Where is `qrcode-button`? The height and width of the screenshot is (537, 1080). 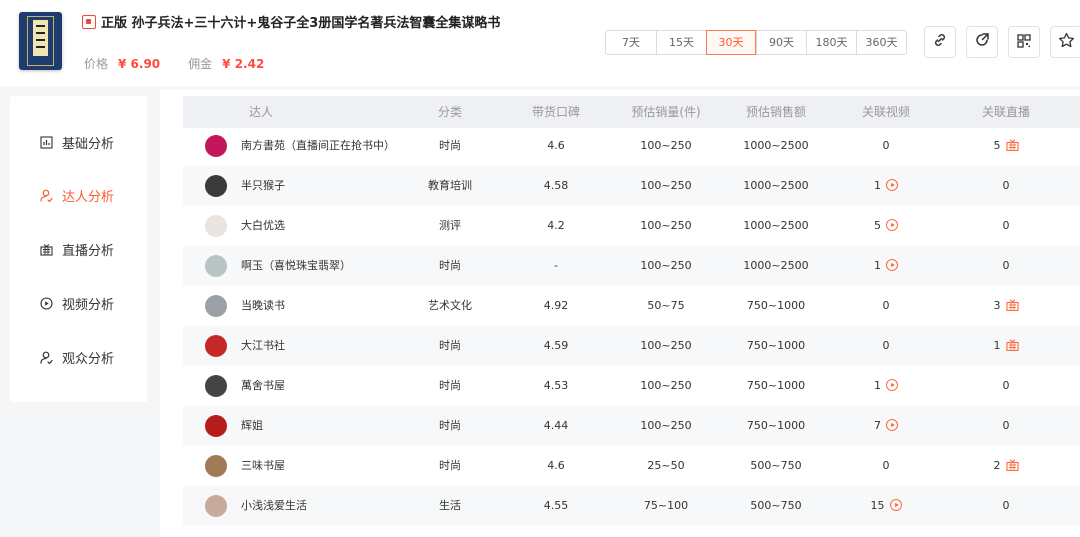
qrcode-button is located at coordinates (1024, 42).